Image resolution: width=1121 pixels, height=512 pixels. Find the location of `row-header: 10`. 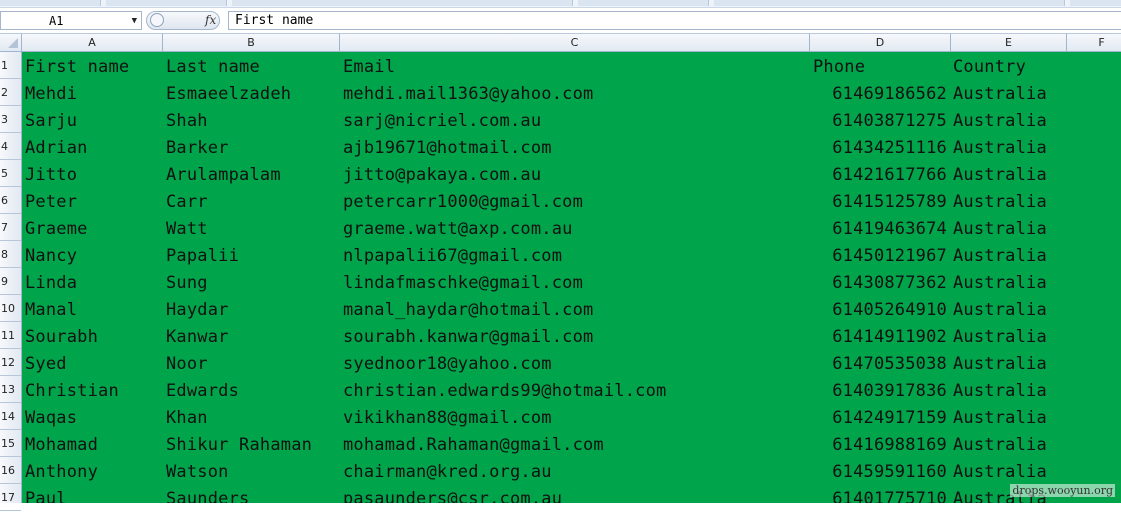

row-header: 10 is located at coordinates (10, 308).